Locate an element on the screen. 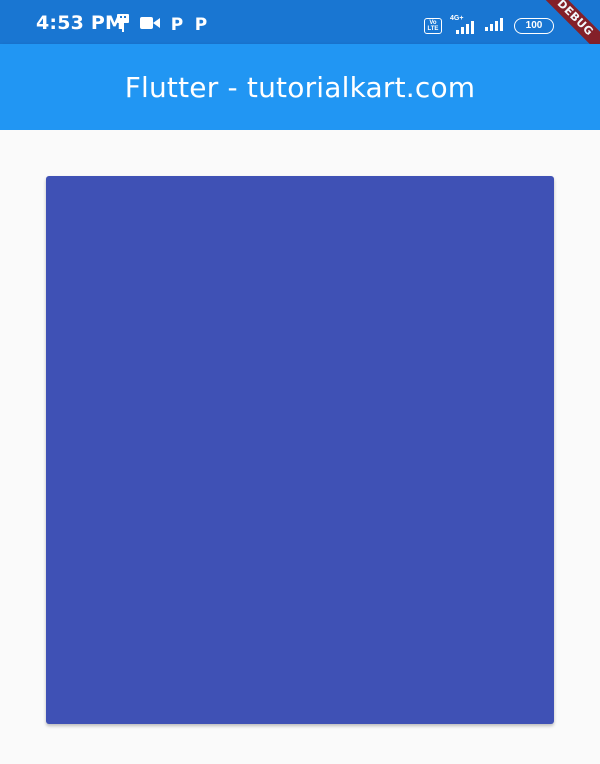 The width and height of the screenshot is (600, 764). status-system-icons: Vo LTE 4G+ 100 is located at coordinates (489, 25).